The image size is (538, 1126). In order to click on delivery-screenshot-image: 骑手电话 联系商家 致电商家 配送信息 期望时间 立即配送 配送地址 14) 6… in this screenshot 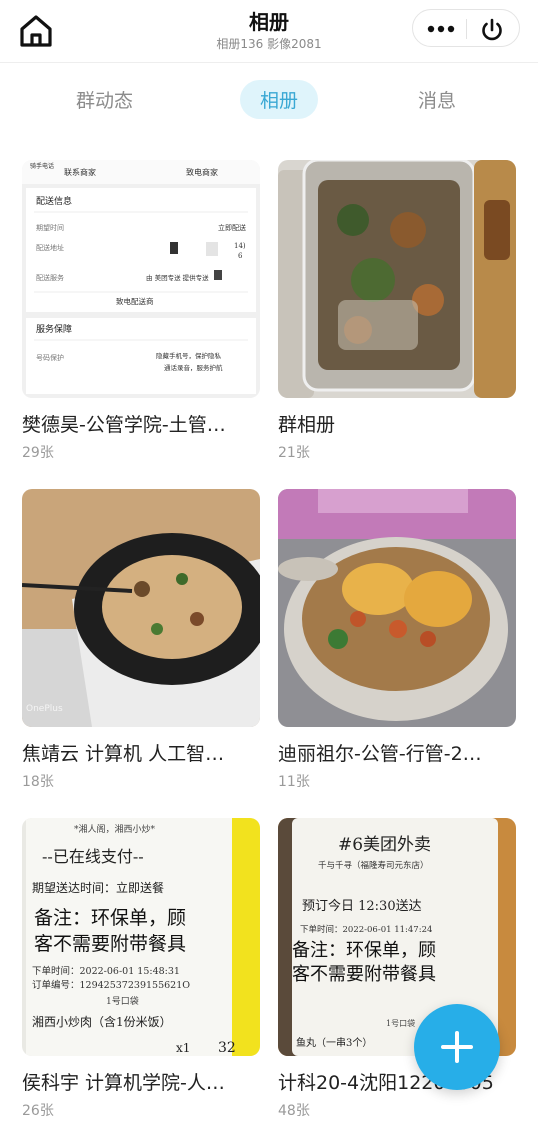, I will do `click(141, 279)`.